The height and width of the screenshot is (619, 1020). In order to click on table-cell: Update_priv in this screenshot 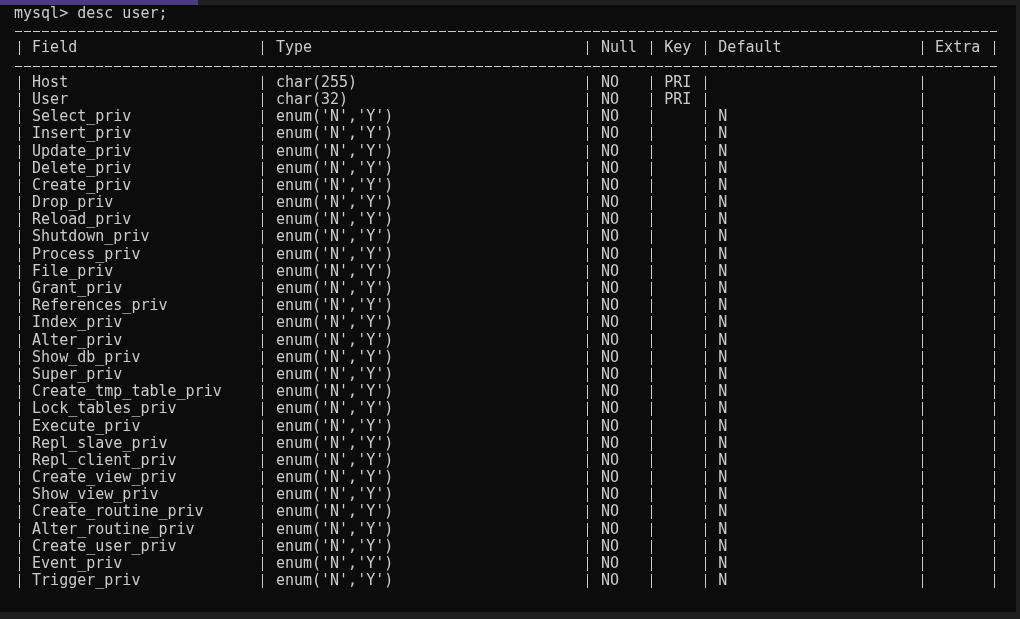, I will do `click(82, 151)`.